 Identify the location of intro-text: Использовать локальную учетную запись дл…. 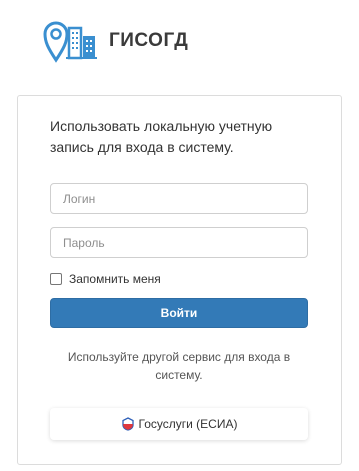
(161, 136).